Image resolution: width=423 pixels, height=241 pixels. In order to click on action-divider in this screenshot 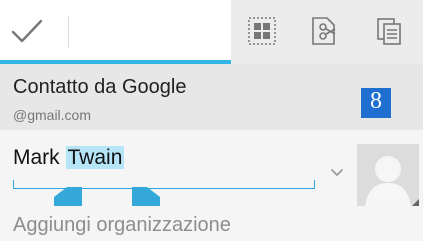, I will do `click(68, 32)`.